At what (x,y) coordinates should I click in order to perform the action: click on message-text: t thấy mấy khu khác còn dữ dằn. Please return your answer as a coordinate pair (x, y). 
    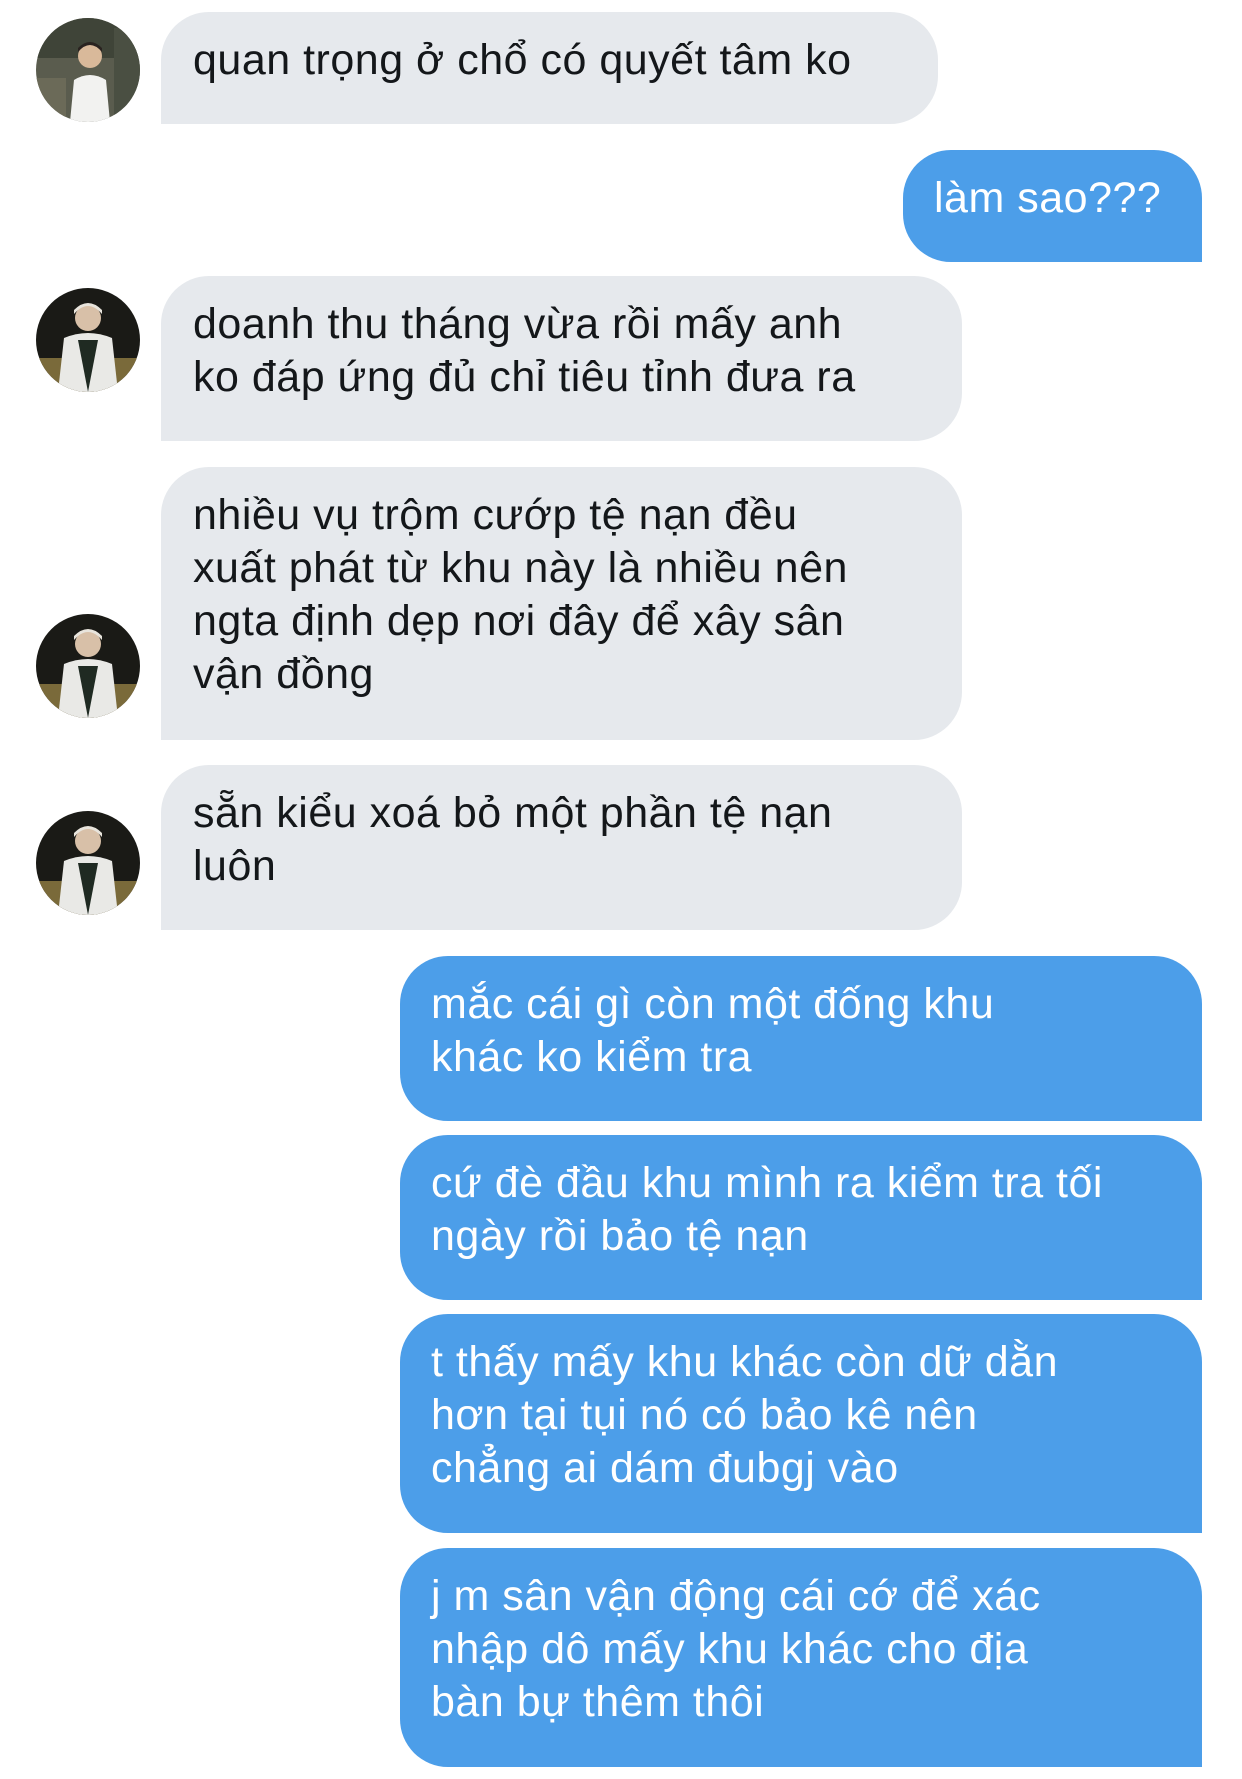
    Looking at the image, I should click on (745, 1362).